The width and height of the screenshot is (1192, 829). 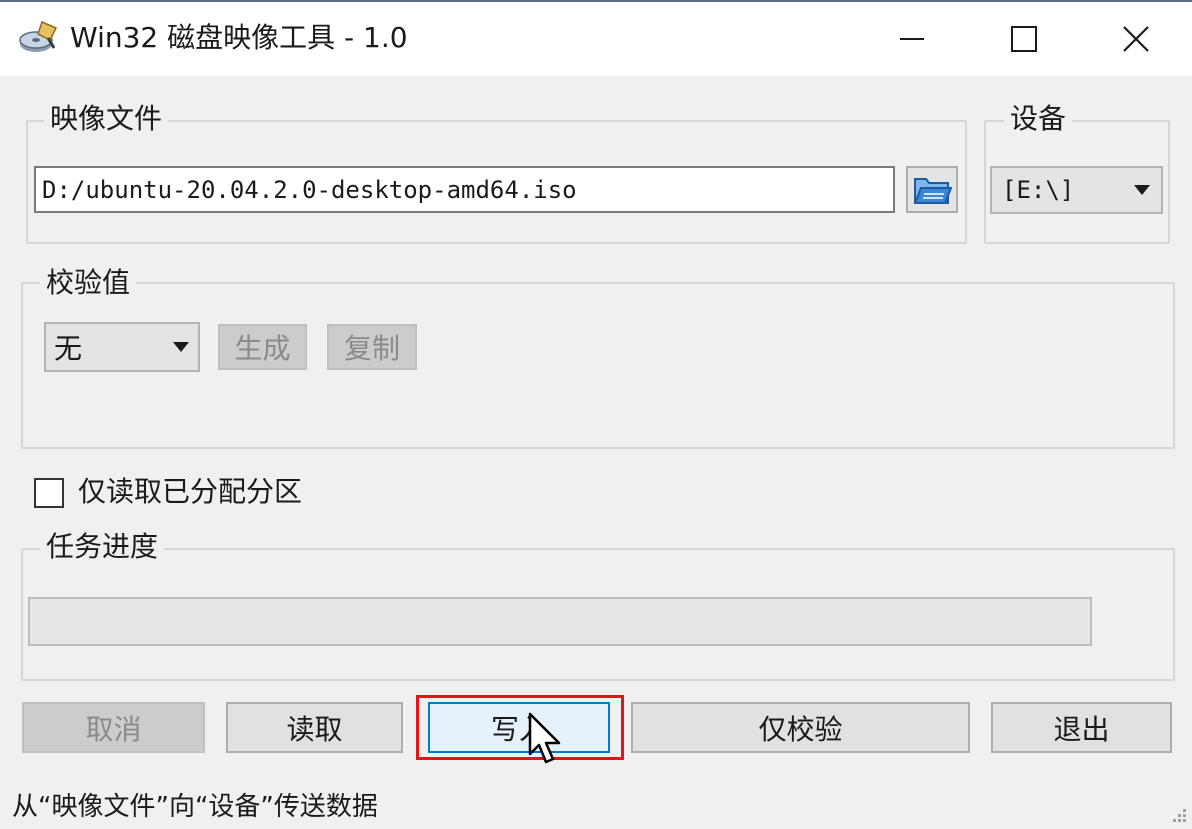 I want to click on status-text: 从“映像文件”向“设备”传送数据, so click(x=195, y=807).